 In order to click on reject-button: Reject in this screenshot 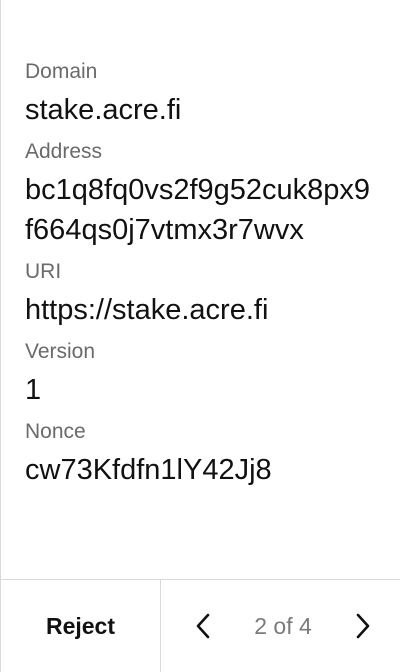, I will do `click(81, 626)`.